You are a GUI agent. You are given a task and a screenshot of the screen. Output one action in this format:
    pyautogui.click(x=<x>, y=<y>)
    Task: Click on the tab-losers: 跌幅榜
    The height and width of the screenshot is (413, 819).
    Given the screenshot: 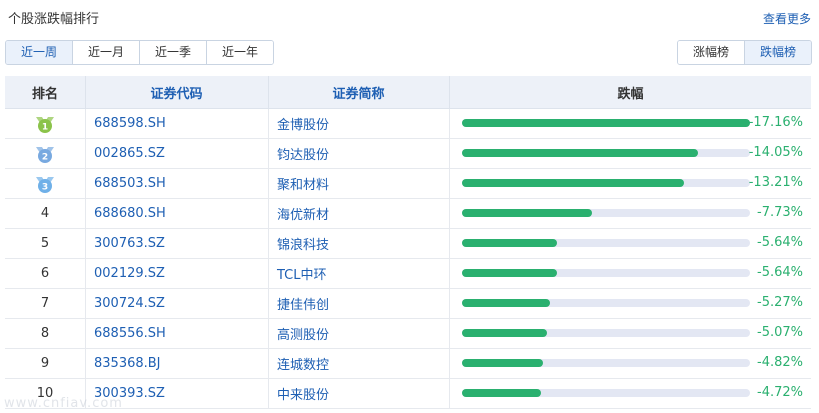 What is the action you would take?
    pyautogui.click(x=777, y=52)
    